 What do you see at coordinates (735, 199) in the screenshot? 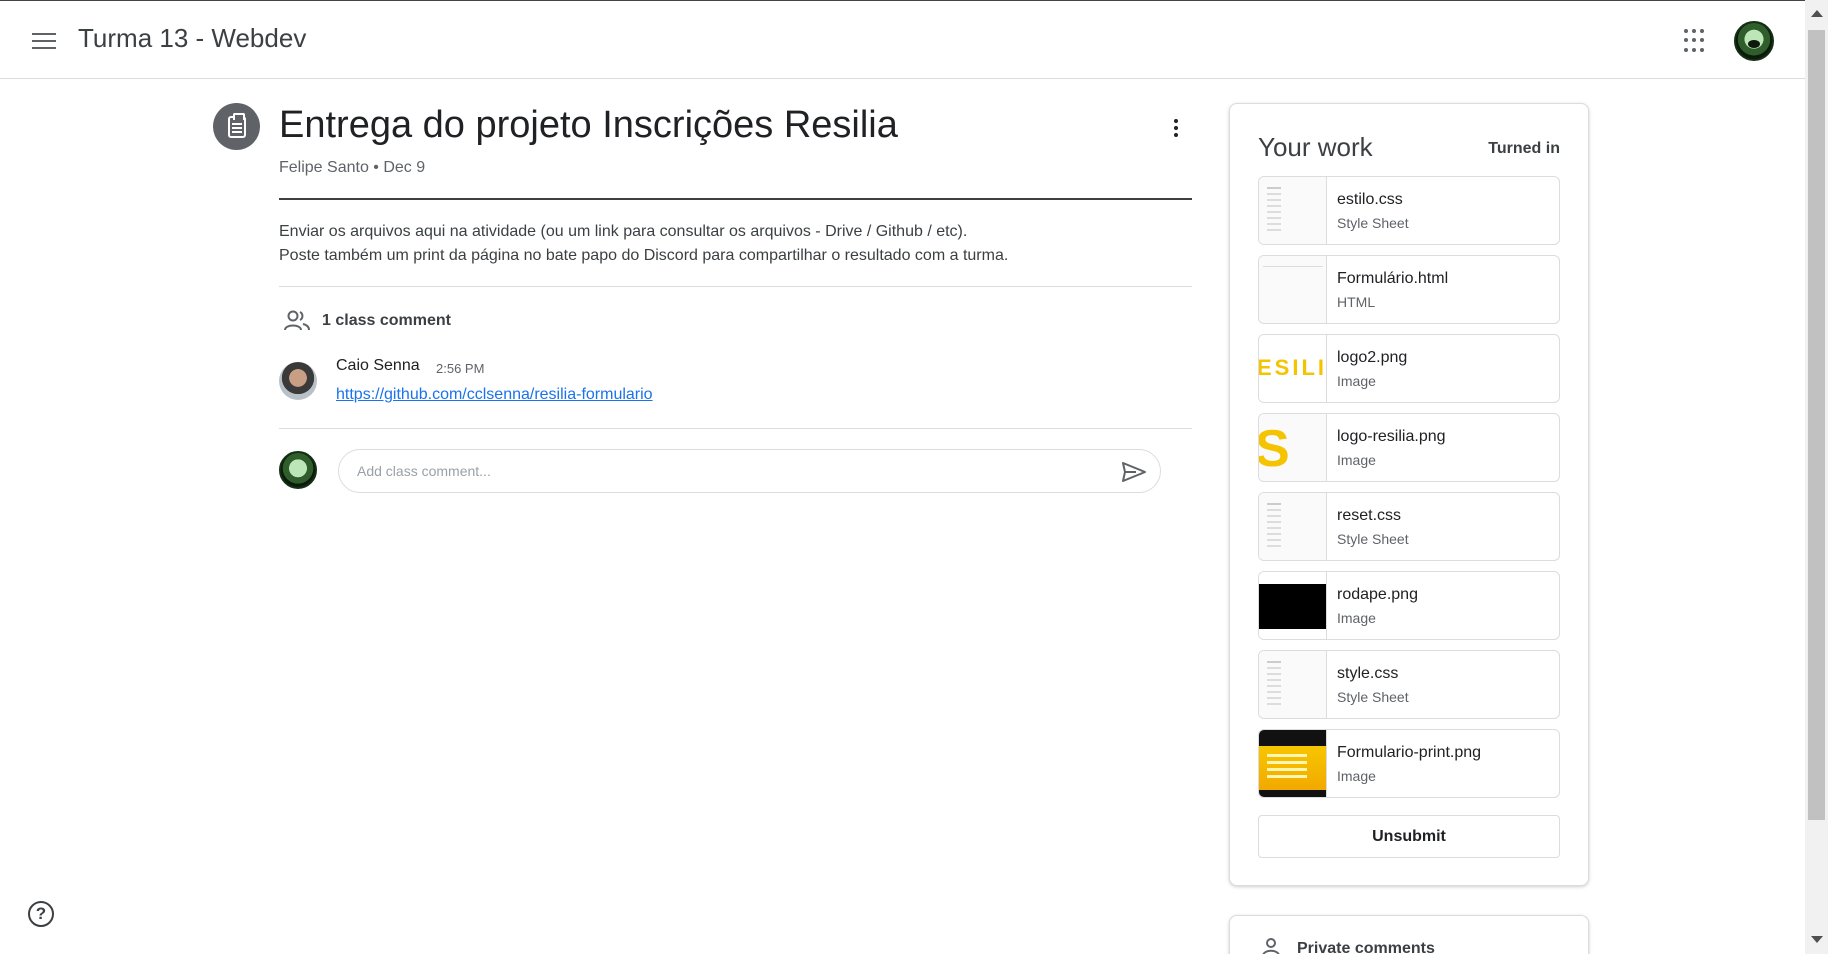
I see `title-divider` at bounding box center [735, 199].